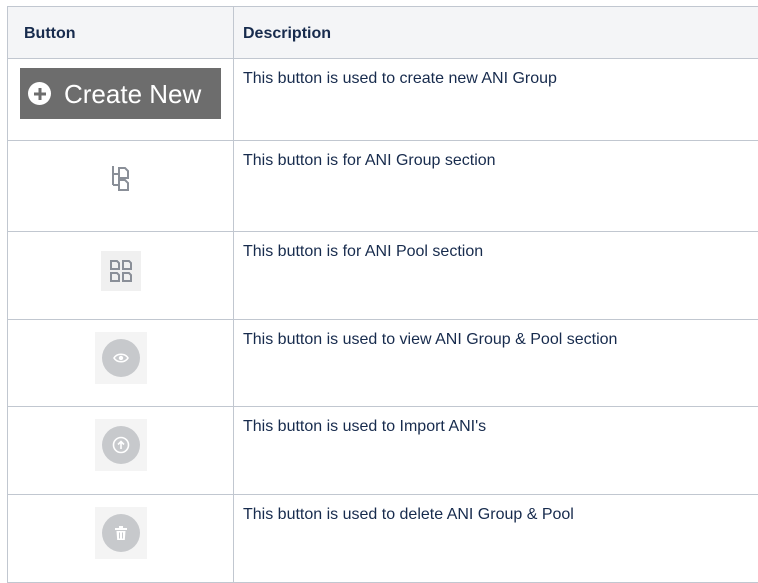  Describe the element at coordinates (496, 25) in the screenshot. I see `header-description-label: Description` at that location.